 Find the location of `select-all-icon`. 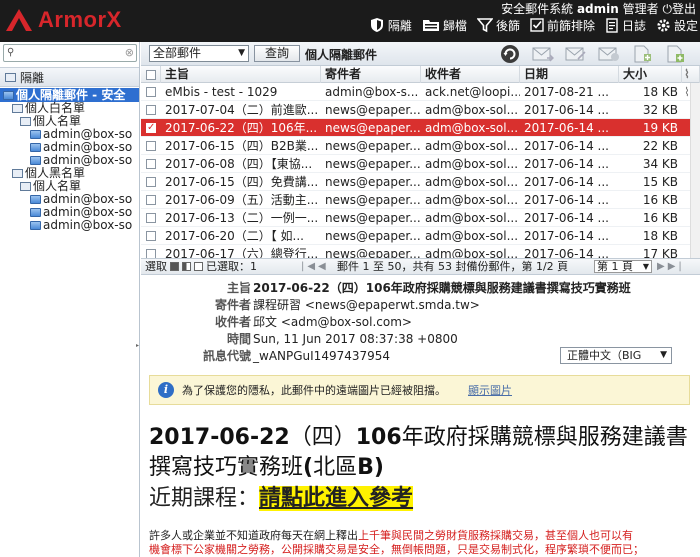

select-all-icon is located at coordinates (174, 266).